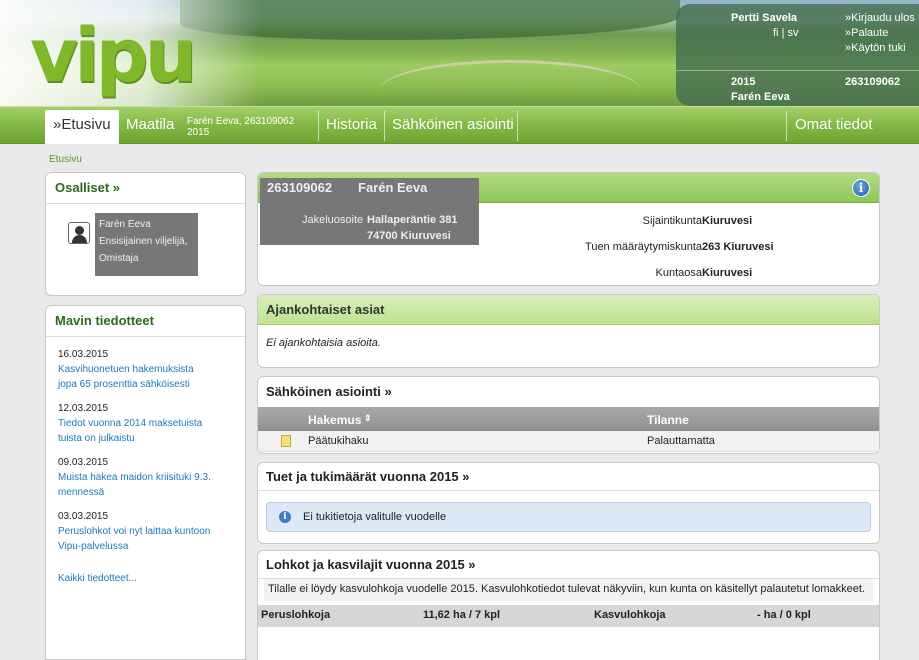 This screenshot has width=919, height=660. I want to click on nav-my-info: Omat tiedot, so click(834, 125).